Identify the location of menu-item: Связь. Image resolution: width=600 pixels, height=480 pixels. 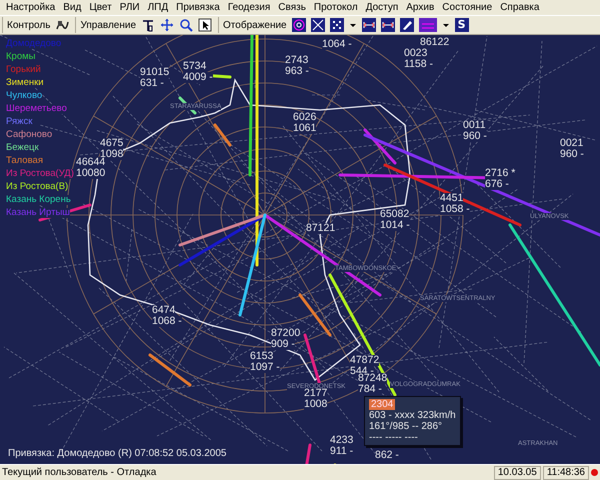
(292, 7).